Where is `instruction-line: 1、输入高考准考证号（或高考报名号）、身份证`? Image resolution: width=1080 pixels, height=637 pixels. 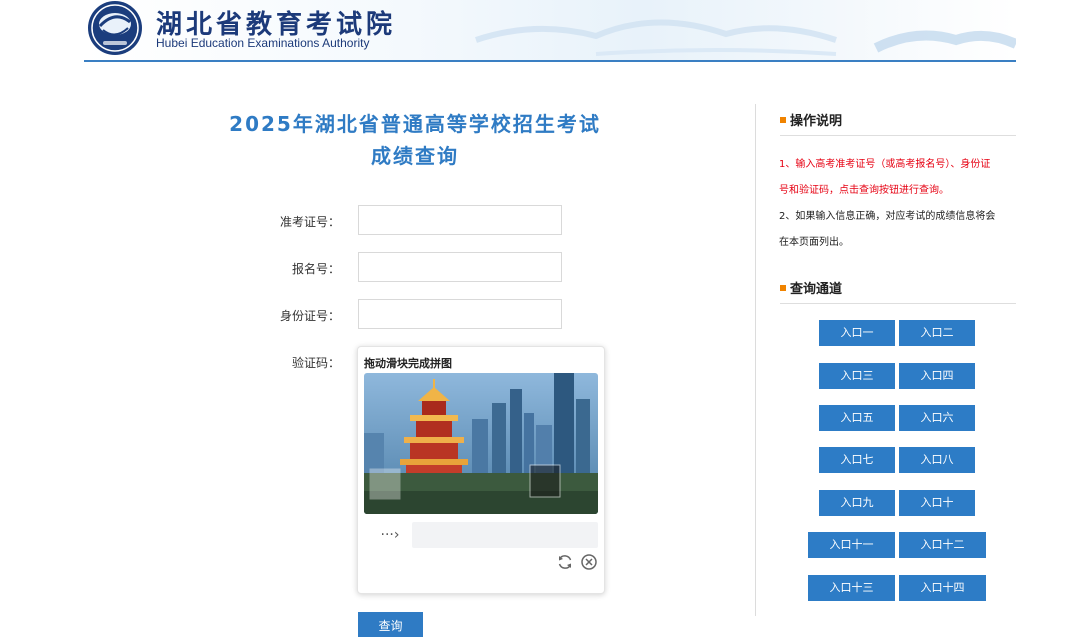 instruction-line: 1、输入高考准考证号（或高考报名号）、身份证 is located at coordinates (885, 164).